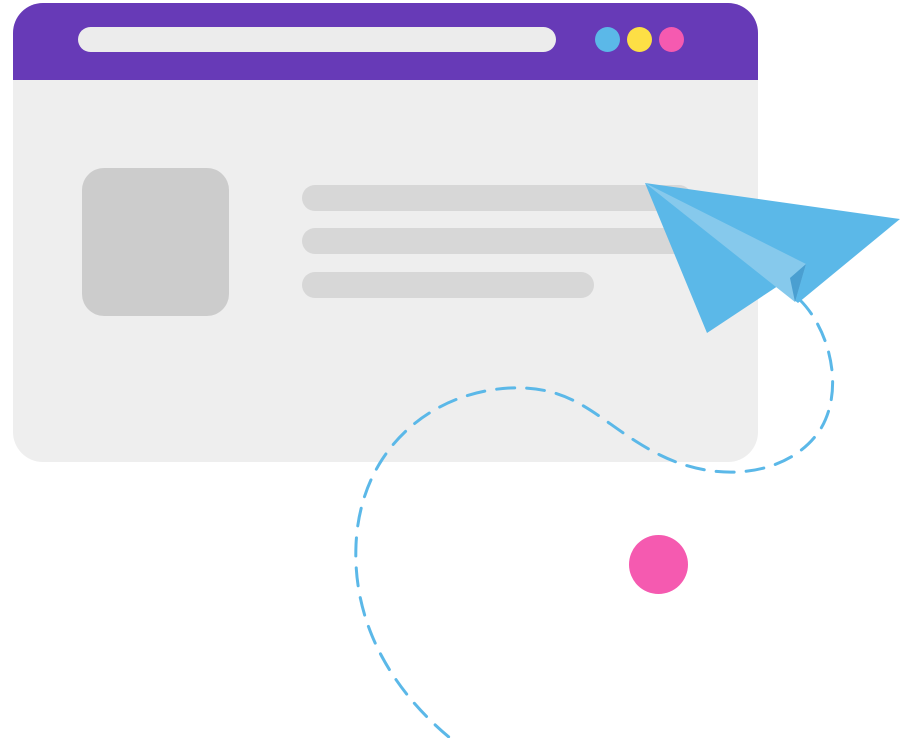 The height and width of the screenshot is (738, 900). Describe the element at coordinates (155, 242) in the screenshot. I see `image-placeholder` at that location.